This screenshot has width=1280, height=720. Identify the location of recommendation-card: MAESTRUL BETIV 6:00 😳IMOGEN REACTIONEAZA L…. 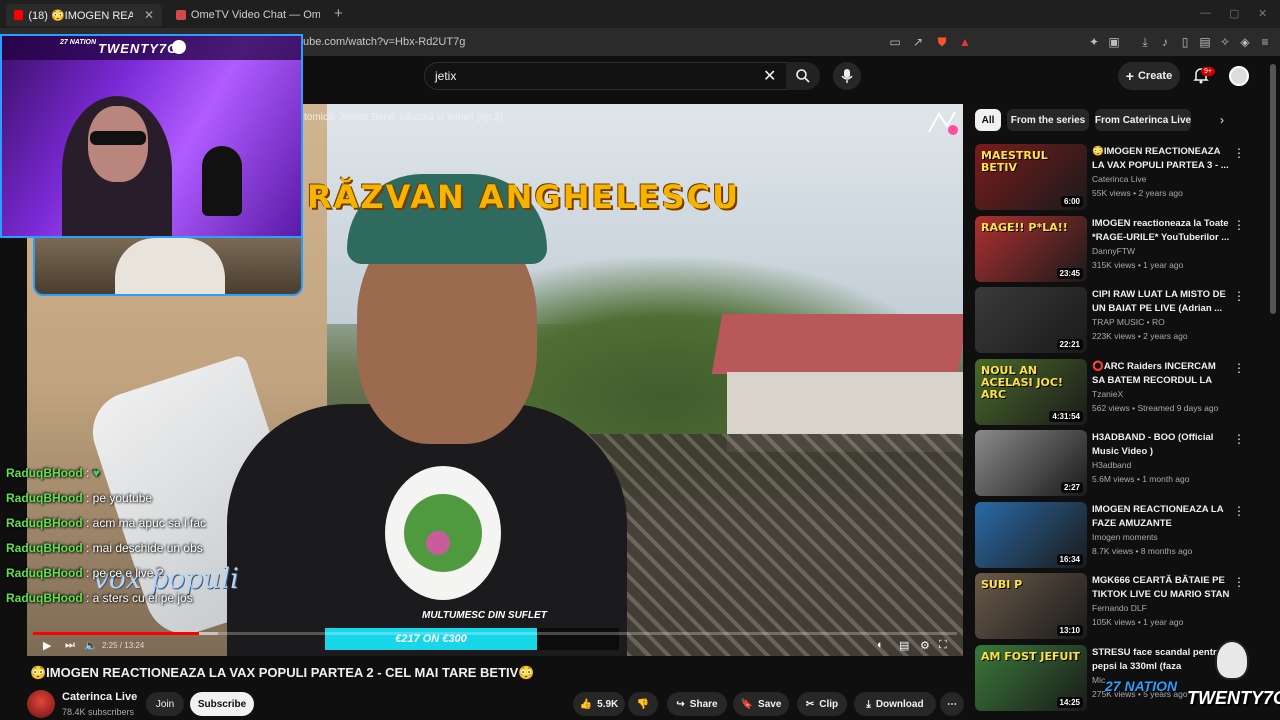
(1120, 178).